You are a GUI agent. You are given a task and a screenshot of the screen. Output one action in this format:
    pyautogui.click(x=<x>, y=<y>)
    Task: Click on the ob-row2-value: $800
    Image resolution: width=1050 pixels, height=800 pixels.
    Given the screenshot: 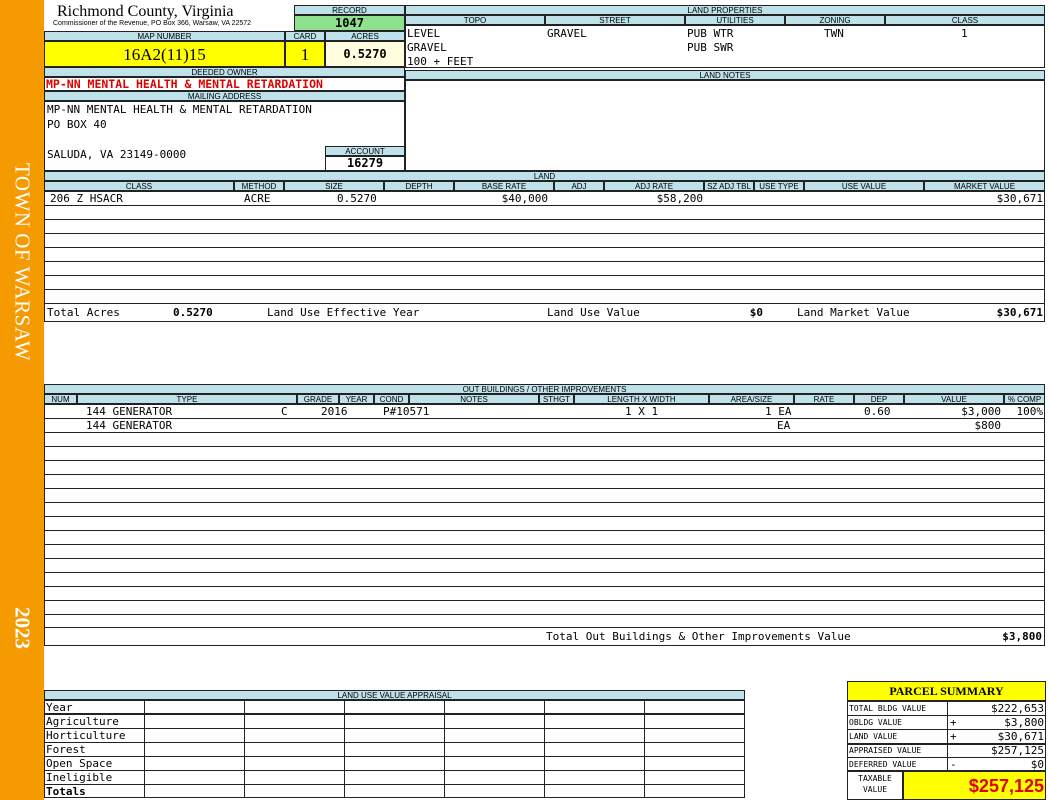 What is the action you would take?
    pyautogui.click(x=988, y=425)
    